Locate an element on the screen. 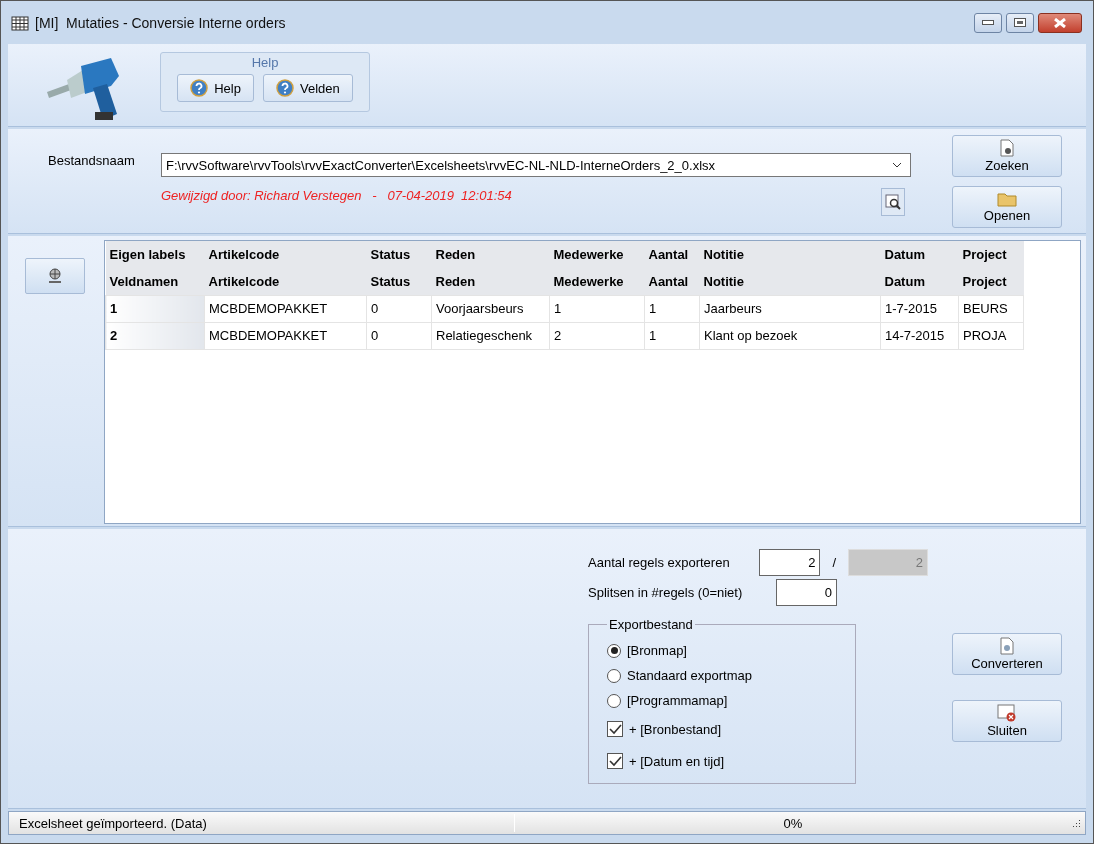 This screenshot has width=1094, height=844. checkbox-option: + [Datum en tijd] is located at coordinates (731, 761).